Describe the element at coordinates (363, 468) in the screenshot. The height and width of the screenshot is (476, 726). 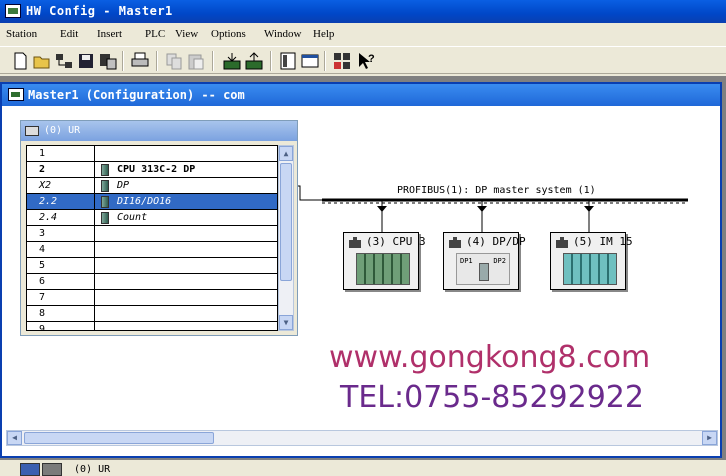
I see `status-bar: (0) UR` at that location.